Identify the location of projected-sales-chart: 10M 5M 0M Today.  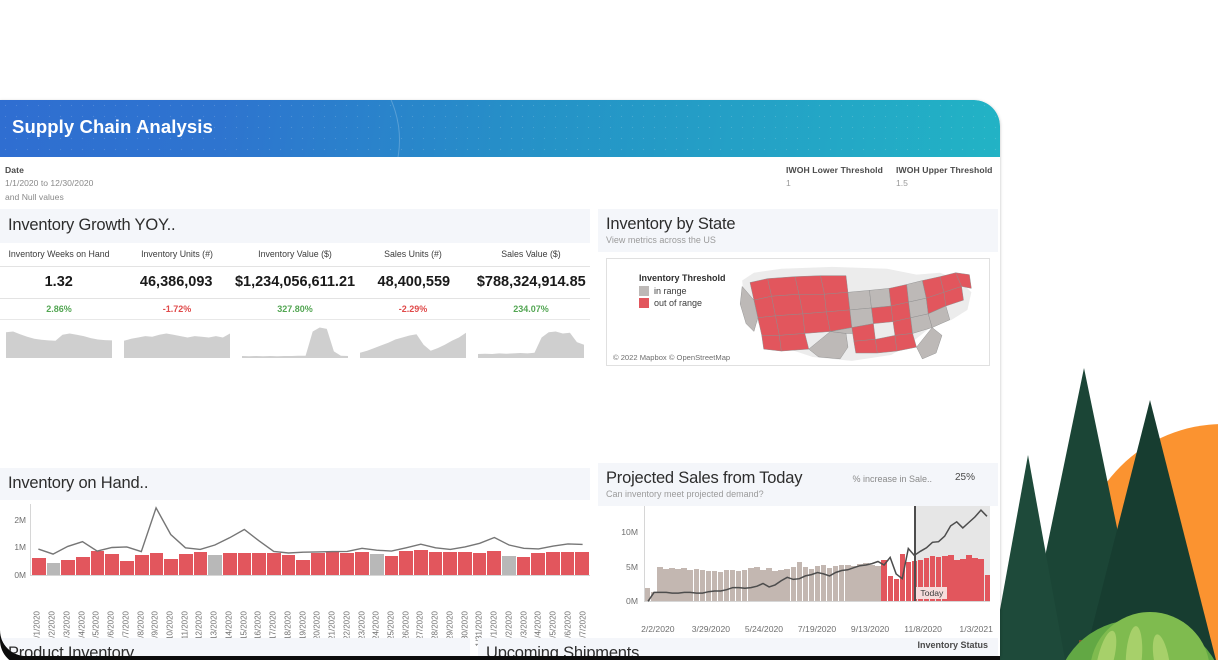
(798, 565).